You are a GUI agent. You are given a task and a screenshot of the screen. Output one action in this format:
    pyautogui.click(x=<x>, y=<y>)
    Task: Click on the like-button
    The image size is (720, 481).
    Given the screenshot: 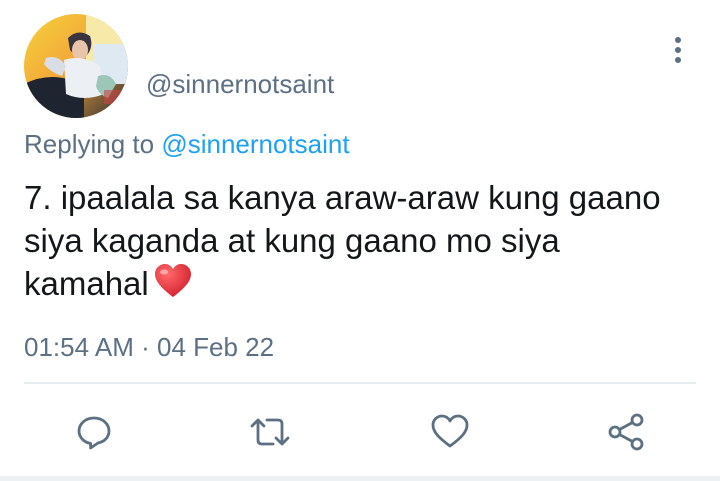 What is the action you would take?
    pyautogui.click(x=450, y=432)
    